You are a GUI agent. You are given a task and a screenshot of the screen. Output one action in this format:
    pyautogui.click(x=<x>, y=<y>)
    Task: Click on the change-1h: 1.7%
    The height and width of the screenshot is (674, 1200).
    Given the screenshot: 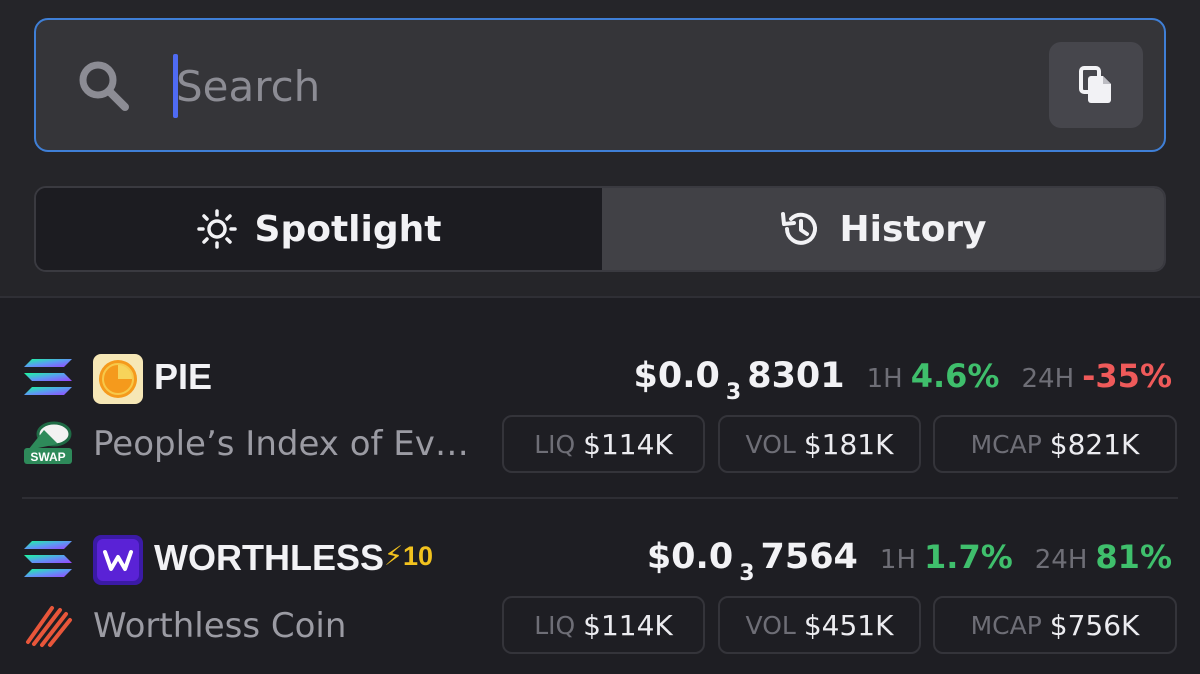 What is the action you would take?
    pyautogui.click(x=968, y=557)
    